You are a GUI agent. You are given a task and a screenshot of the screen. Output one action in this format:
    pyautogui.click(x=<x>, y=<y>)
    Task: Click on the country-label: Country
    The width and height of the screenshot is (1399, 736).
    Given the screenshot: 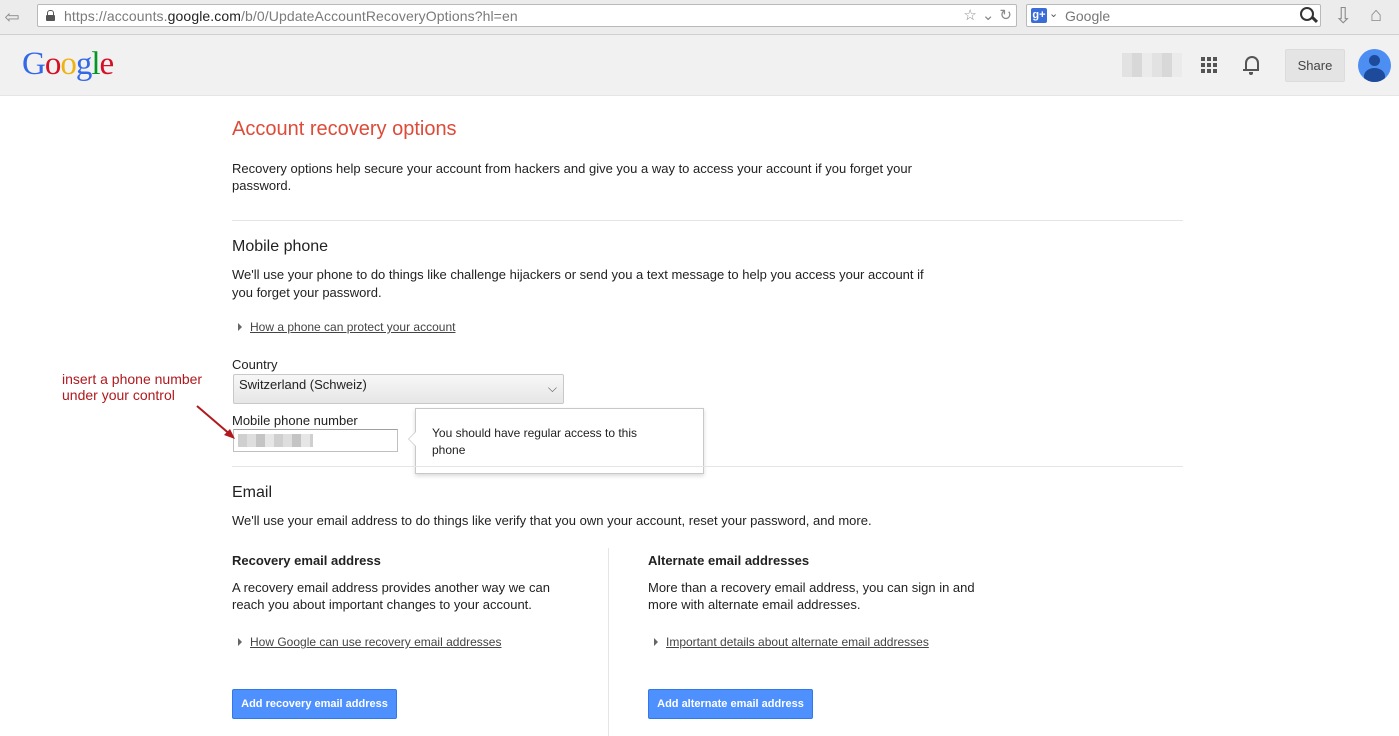 What is the action you would take?
    pyautogui.click(x=255, y=364)
    